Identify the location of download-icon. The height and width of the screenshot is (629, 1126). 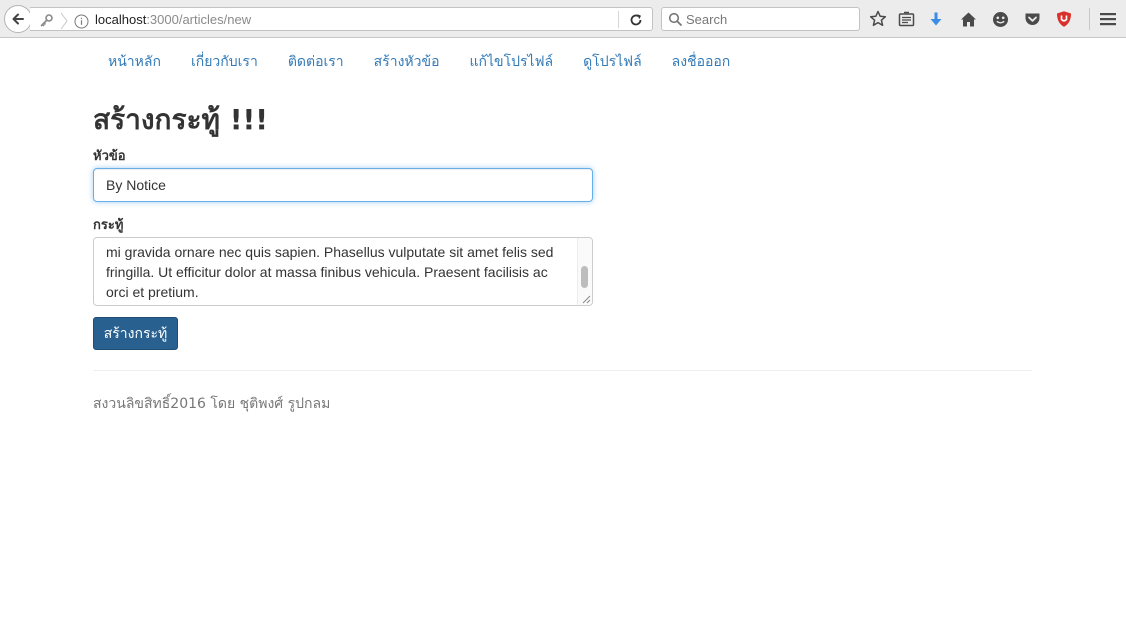
(936, 18).